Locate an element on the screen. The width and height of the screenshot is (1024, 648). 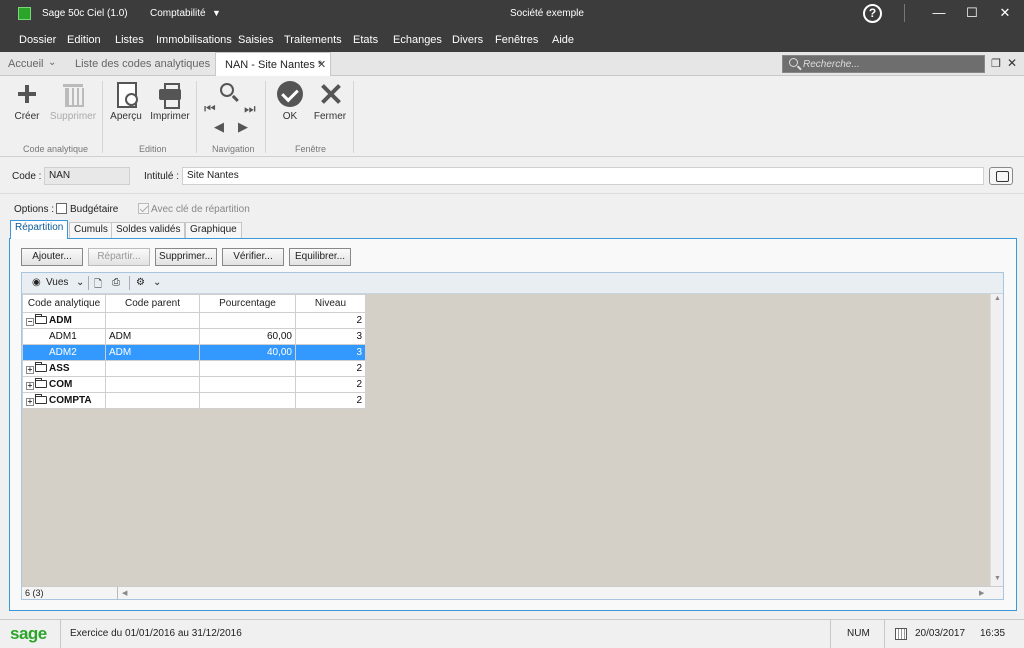
cell-percent: 60,00 is located at coordinates (247, 336).